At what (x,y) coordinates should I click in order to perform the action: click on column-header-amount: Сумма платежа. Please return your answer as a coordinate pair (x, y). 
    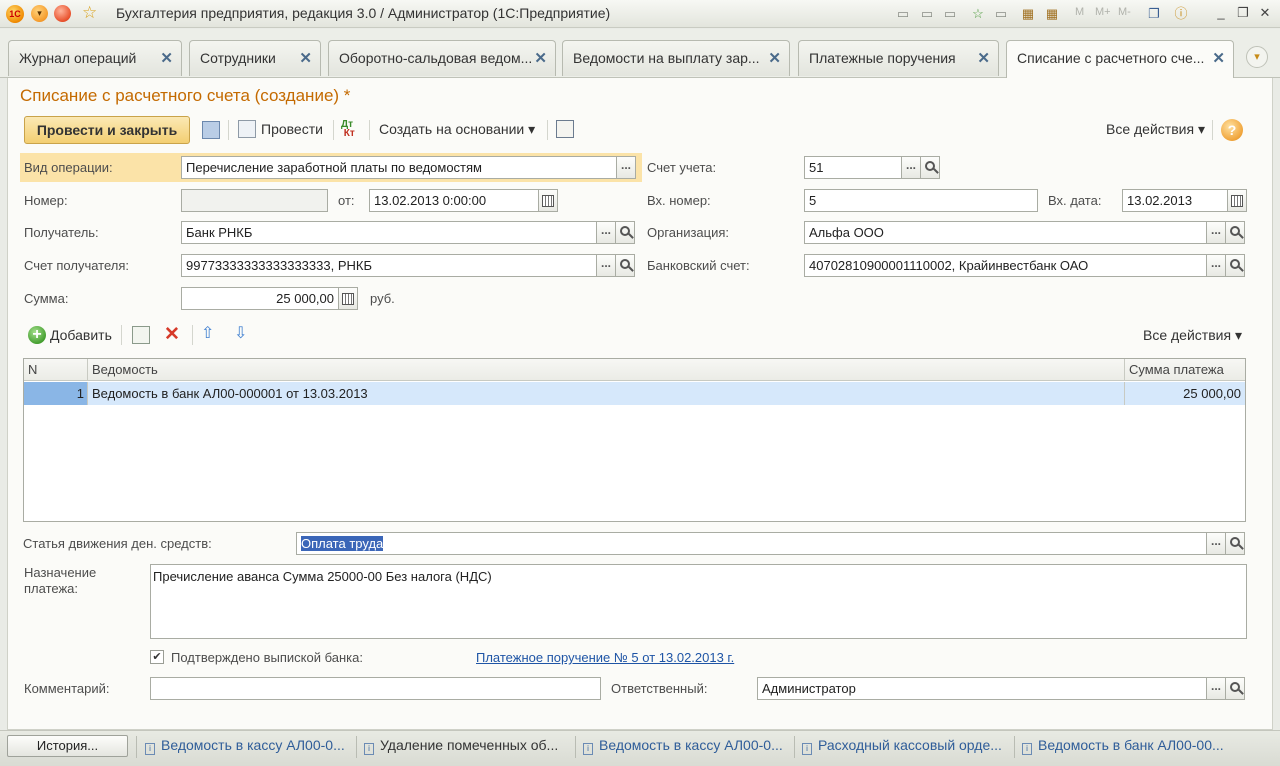
    Looking at the image, I should click on (1185, 370).